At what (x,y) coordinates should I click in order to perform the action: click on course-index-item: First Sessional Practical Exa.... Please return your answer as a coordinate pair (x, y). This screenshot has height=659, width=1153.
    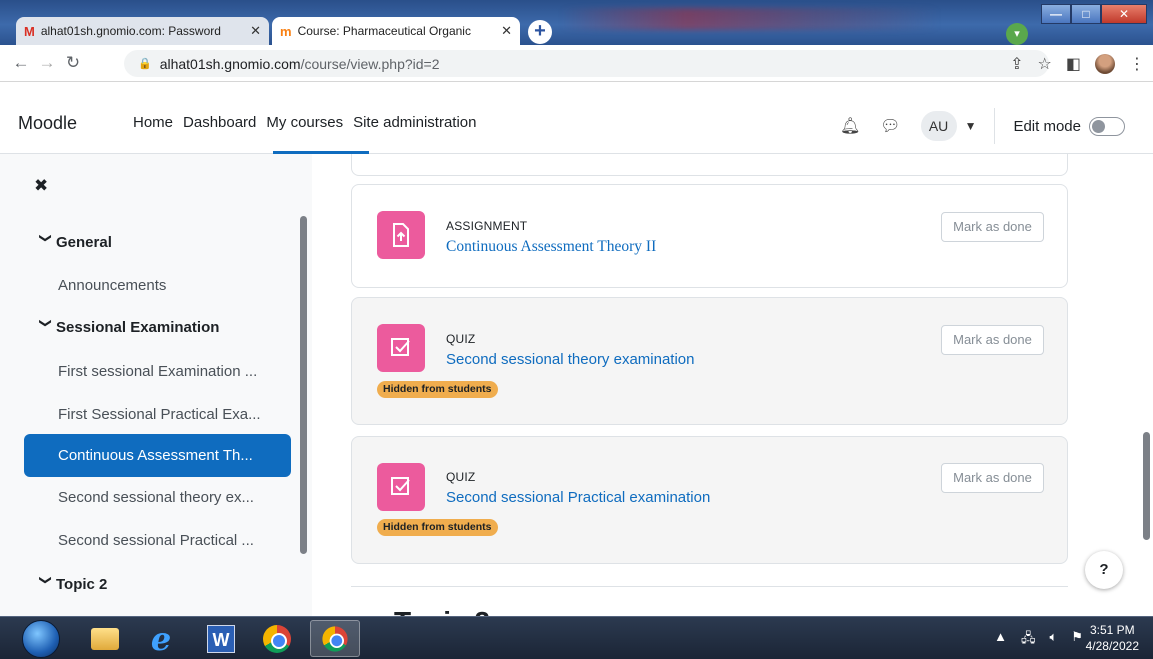
    Looking at the image, I should click on (159, 414).